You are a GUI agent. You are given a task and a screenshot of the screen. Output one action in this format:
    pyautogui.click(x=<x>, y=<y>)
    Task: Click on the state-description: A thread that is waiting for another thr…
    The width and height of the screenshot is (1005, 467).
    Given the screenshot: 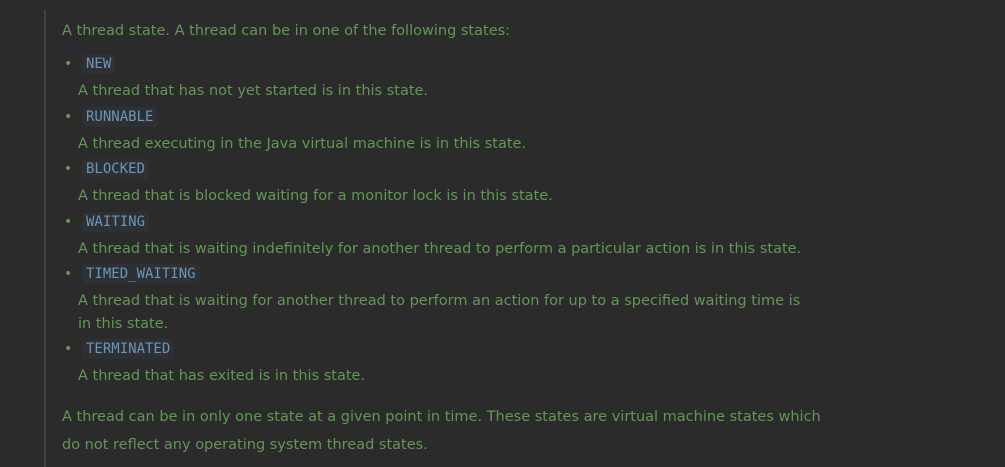 What is the action you would take?
    pyautogui.click(x=439, y=312)
    